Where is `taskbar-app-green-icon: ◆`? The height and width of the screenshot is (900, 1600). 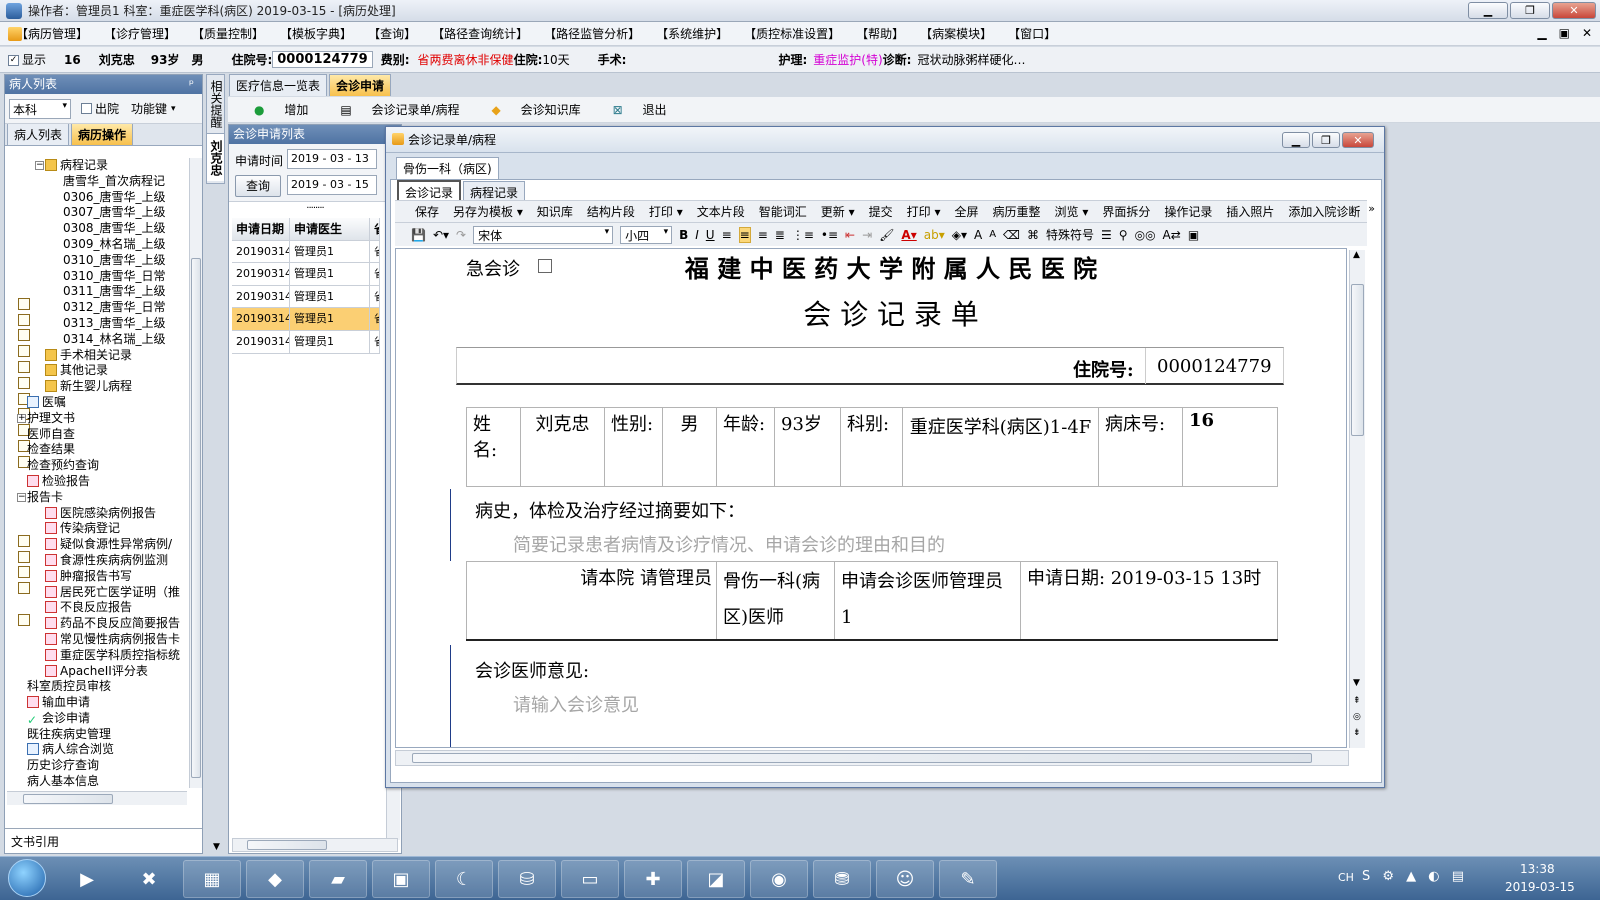 taskbar-app-green-icon: ◆ is located at coordinates (275, 879).